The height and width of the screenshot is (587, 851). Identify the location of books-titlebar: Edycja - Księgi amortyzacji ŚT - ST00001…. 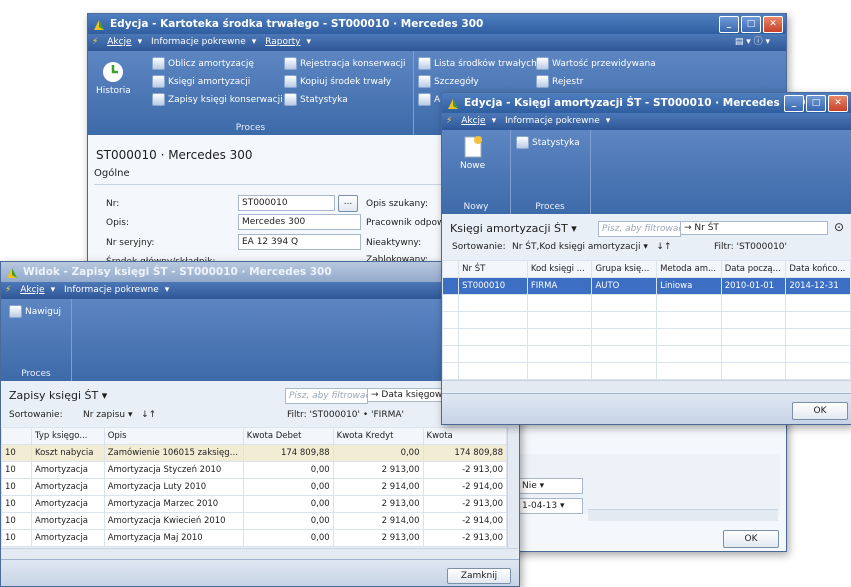
(646, 103).